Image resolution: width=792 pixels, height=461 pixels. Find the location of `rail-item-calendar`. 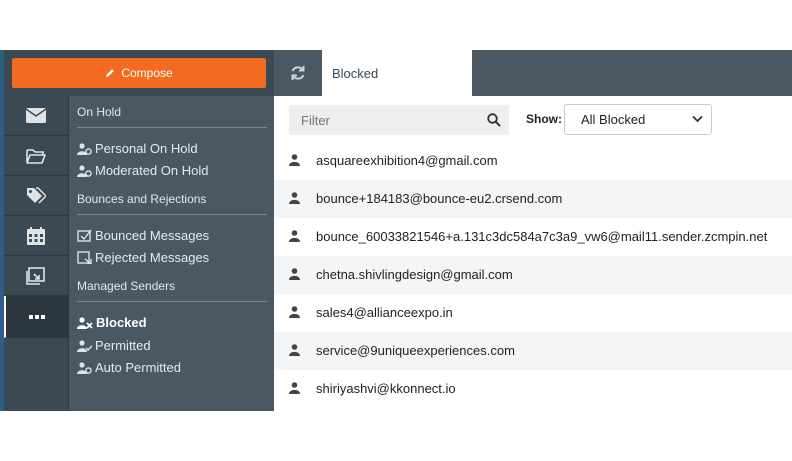

rail-item-calendar is located at coordinates (36, 236).